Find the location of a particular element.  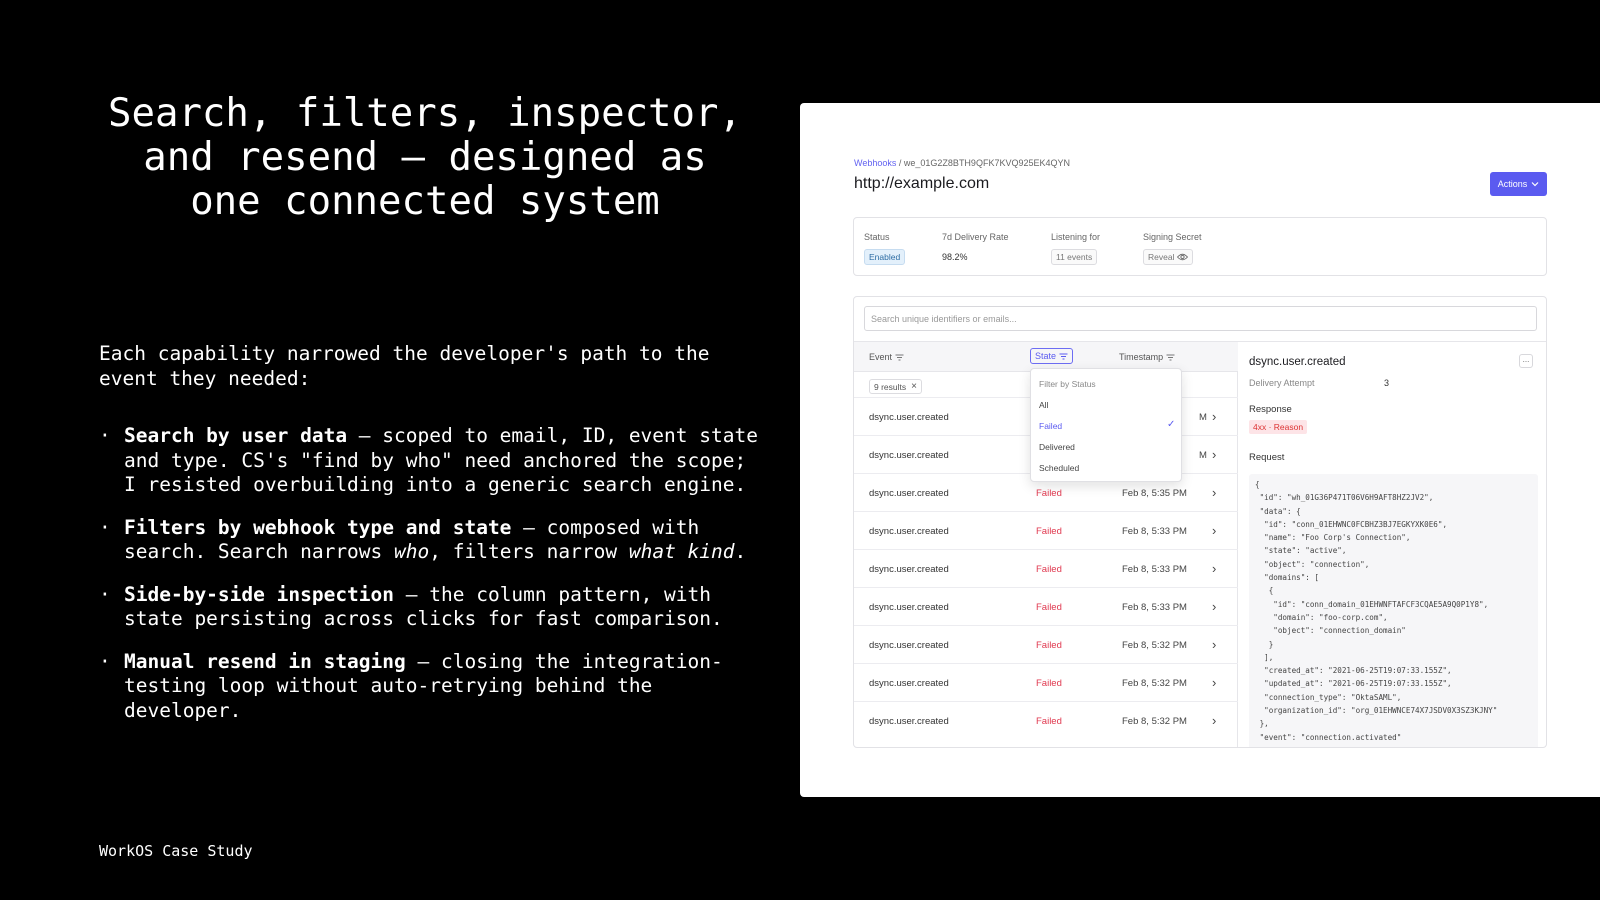

column-label: Timestamp is located at coordinates (1141, 357).